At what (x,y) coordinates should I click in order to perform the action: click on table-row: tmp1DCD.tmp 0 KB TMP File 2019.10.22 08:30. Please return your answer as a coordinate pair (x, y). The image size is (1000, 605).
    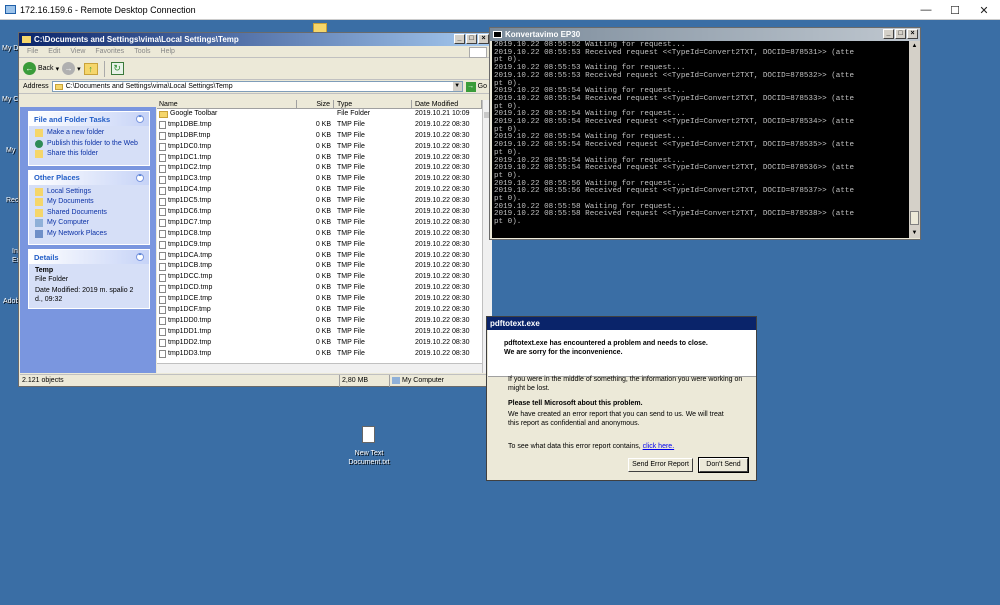
    Looking at the image, I should click on (319, 288).